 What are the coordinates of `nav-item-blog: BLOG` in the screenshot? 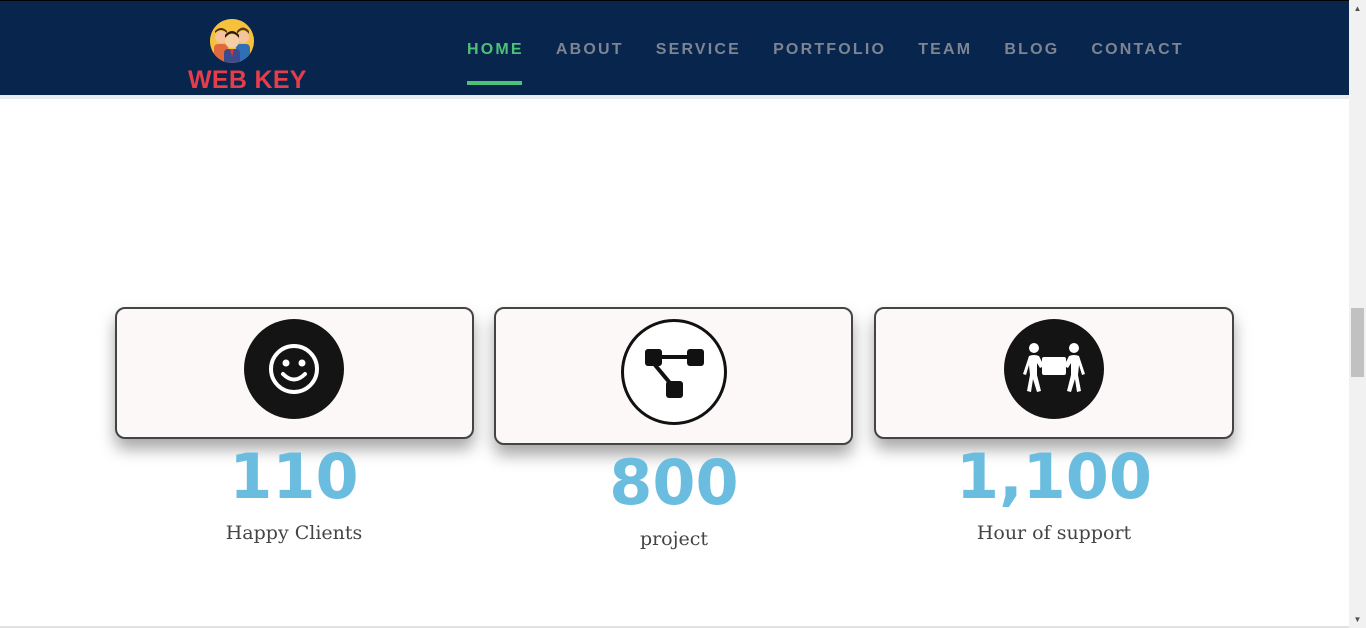 It's located at (1031, 56).